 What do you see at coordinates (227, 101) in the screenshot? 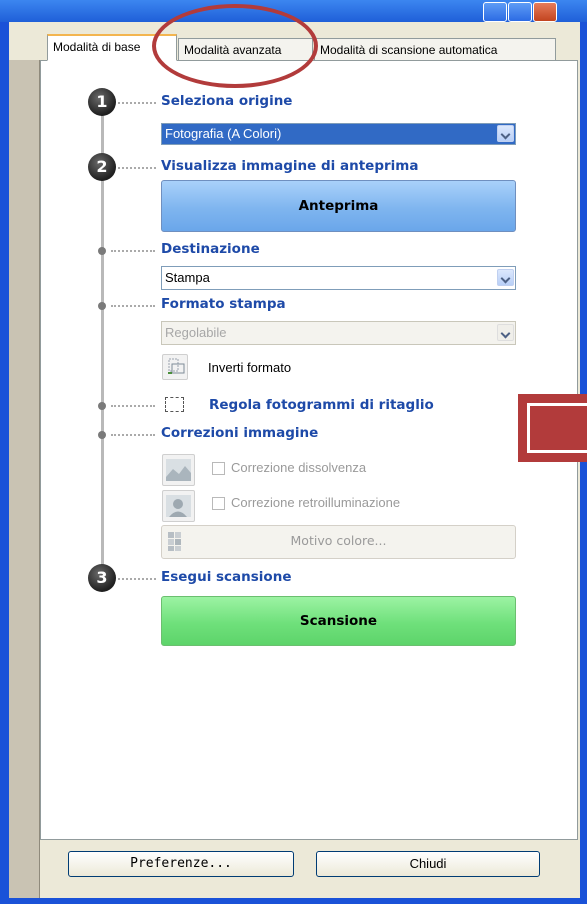
I see `select-source-heading: Seleziona origine` at bounding box center [227, 101].